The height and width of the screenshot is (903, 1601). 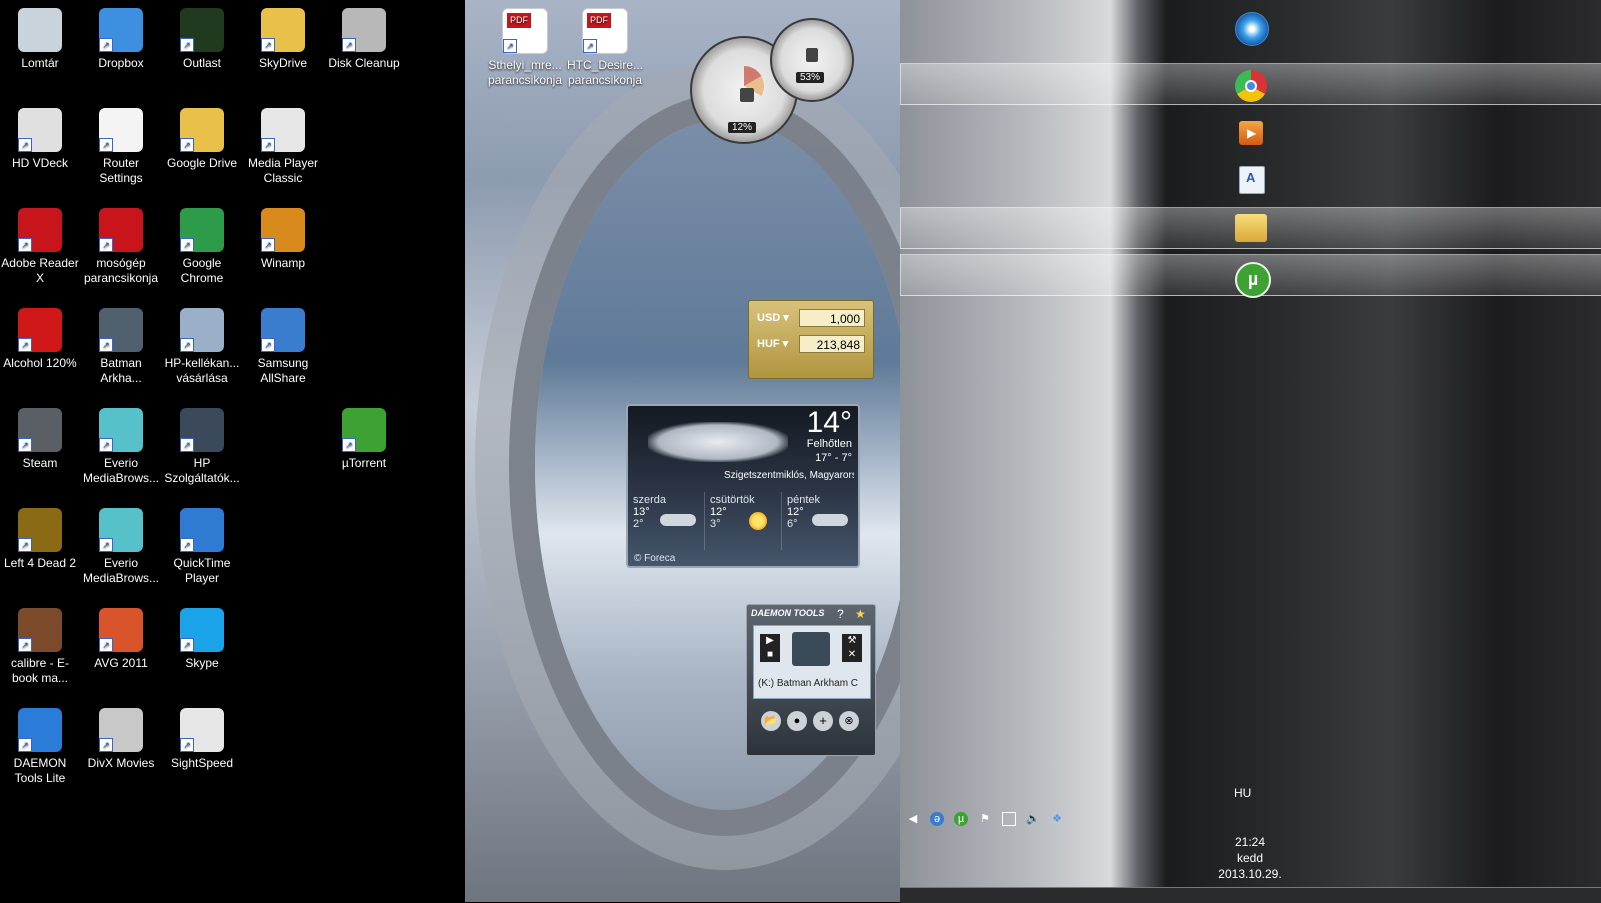 What do you see at coordinates (40, 439) in the screenshot?
I see `desktop-shortcut: ↗ Steam` at bounding box center [40, 439].